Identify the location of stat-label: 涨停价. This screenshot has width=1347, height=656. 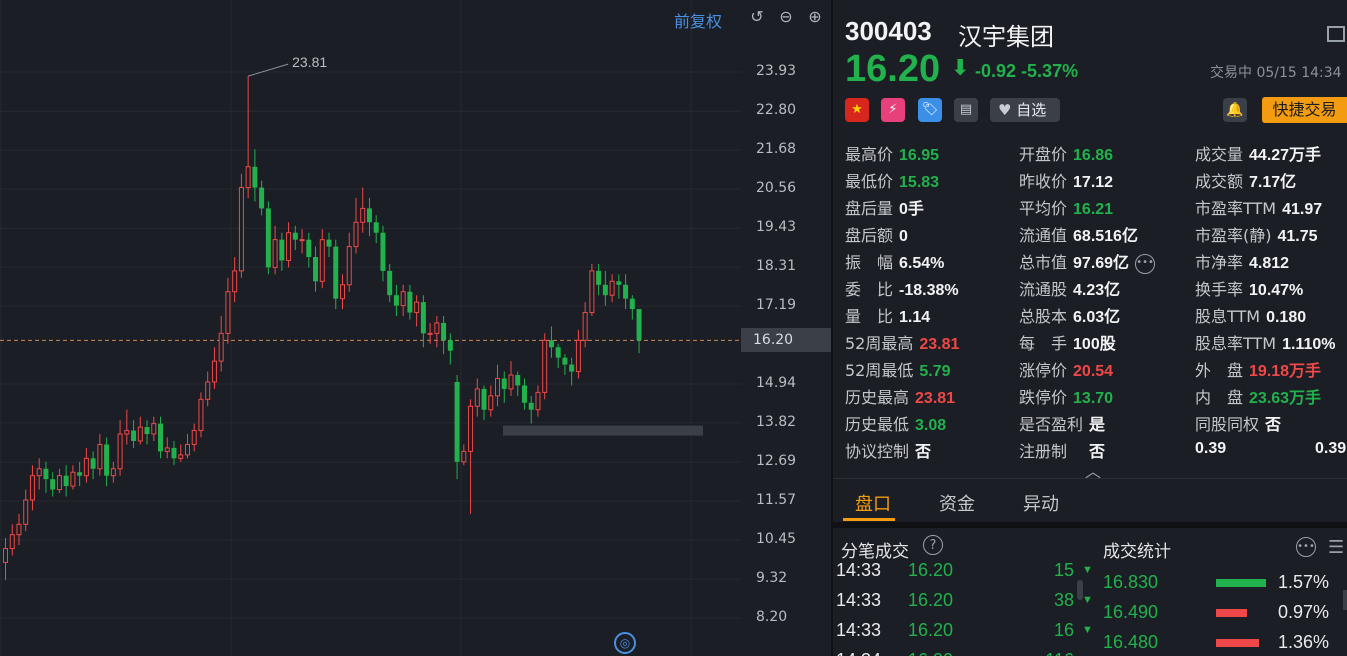
(1043, 370).